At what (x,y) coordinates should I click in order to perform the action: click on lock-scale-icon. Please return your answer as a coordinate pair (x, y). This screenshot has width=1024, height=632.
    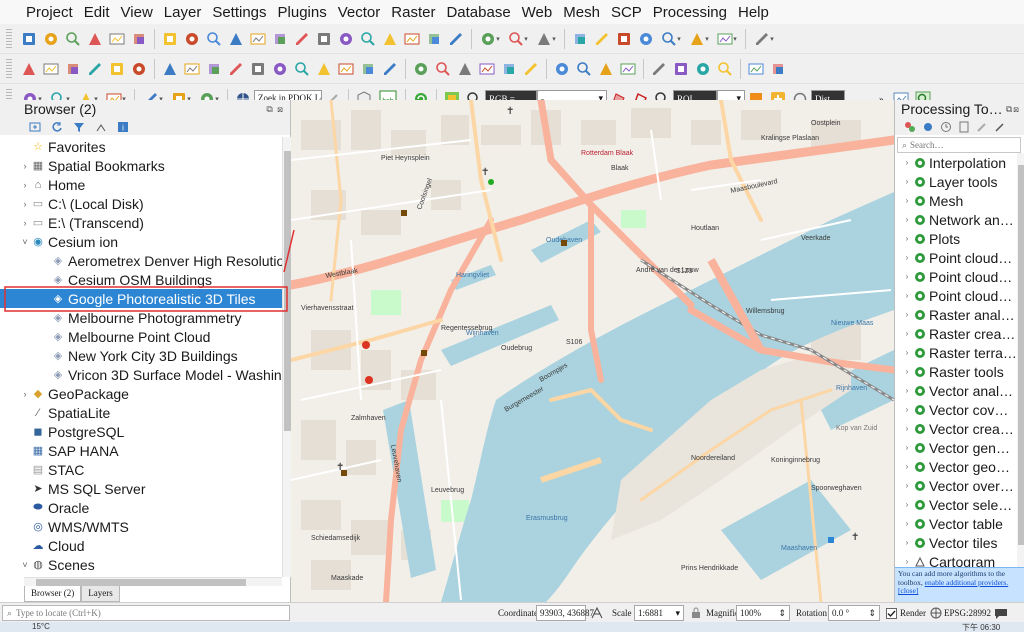
    Looking at the image, I should click on (696, 613).